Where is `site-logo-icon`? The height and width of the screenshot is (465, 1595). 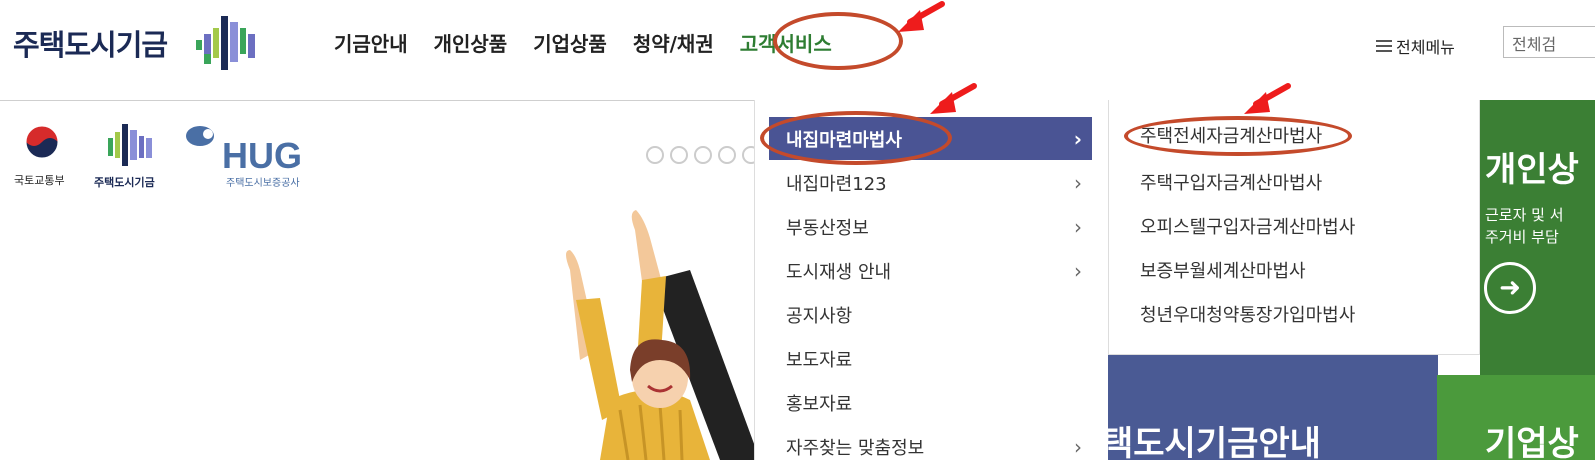 site-logo-icon is located at coordinates (228, 43).